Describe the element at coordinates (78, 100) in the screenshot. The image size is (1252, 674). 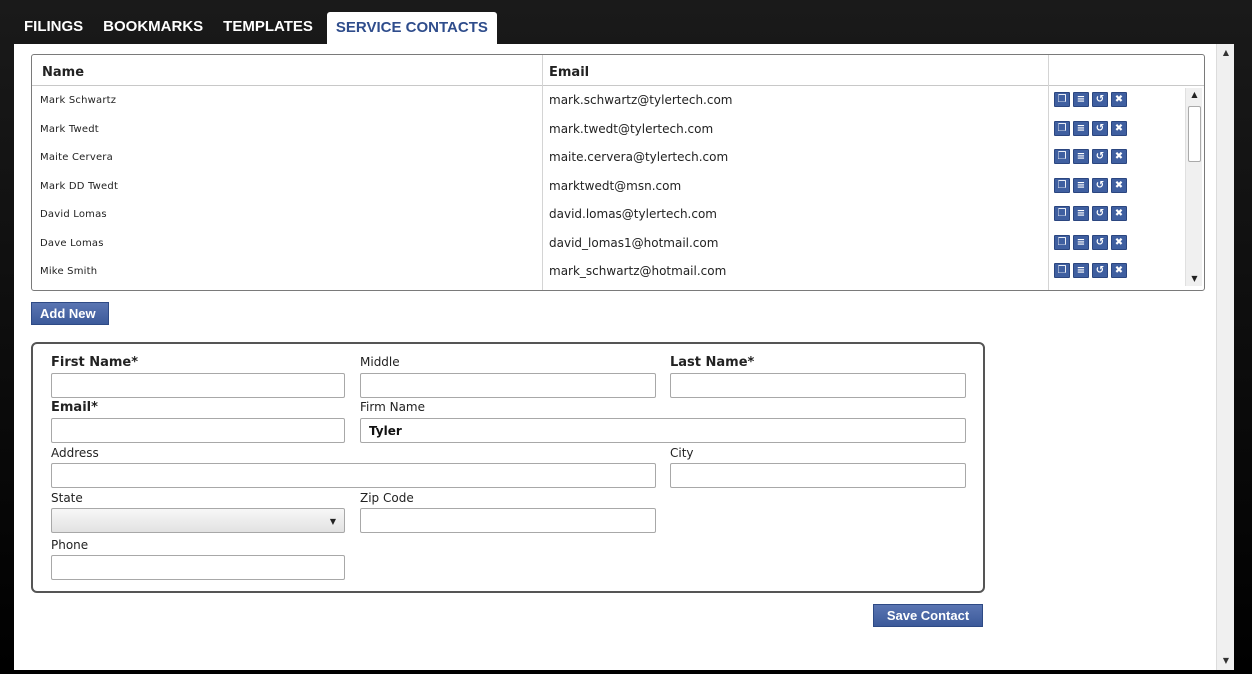
I see `contact-name: Mark Schwartz` at that location.